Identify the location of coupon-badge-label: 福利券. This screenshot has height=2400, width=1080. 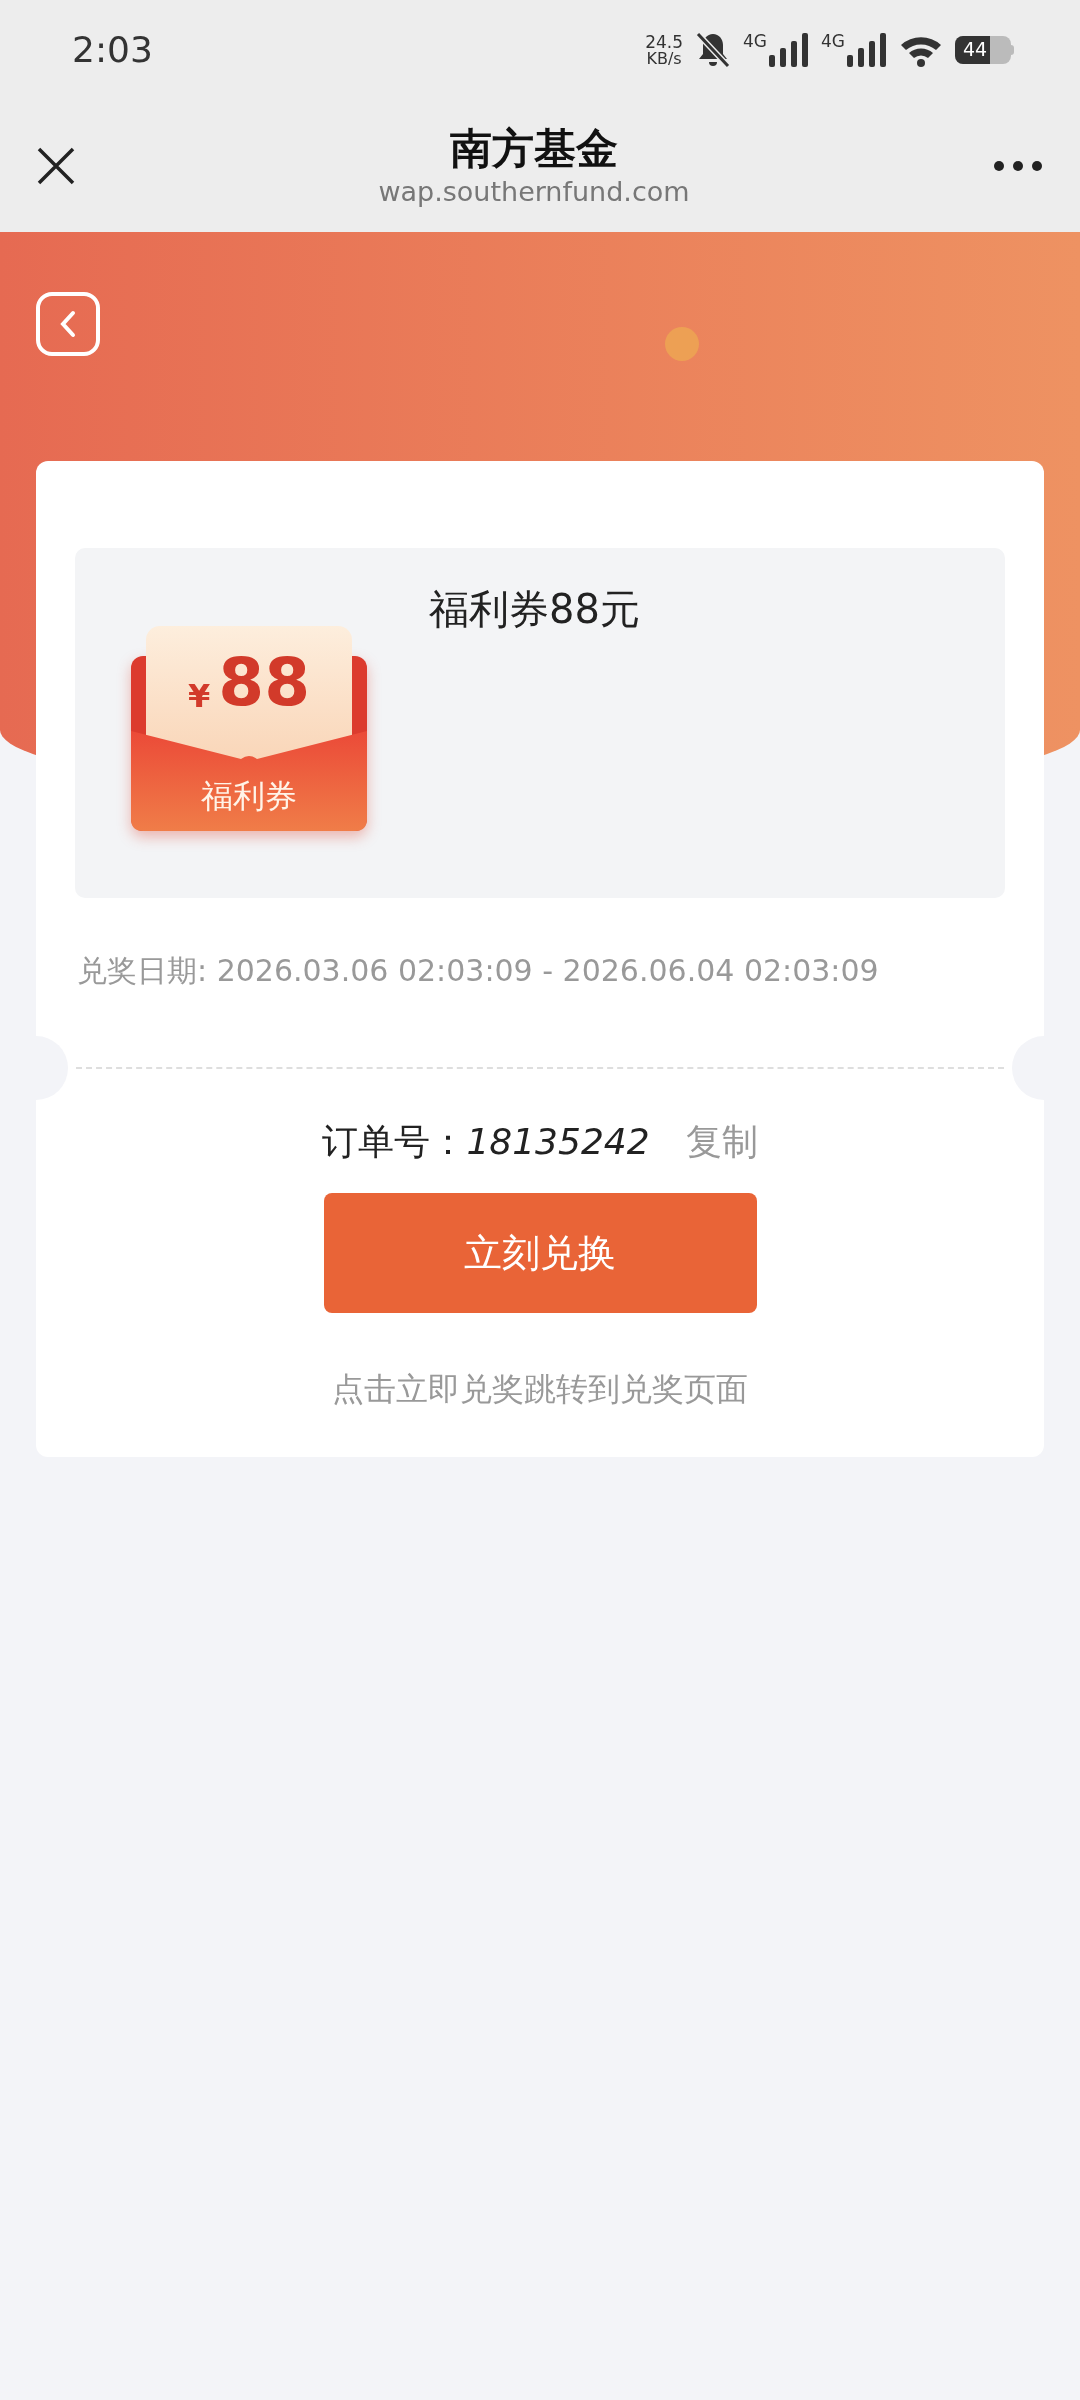
(249, 796).